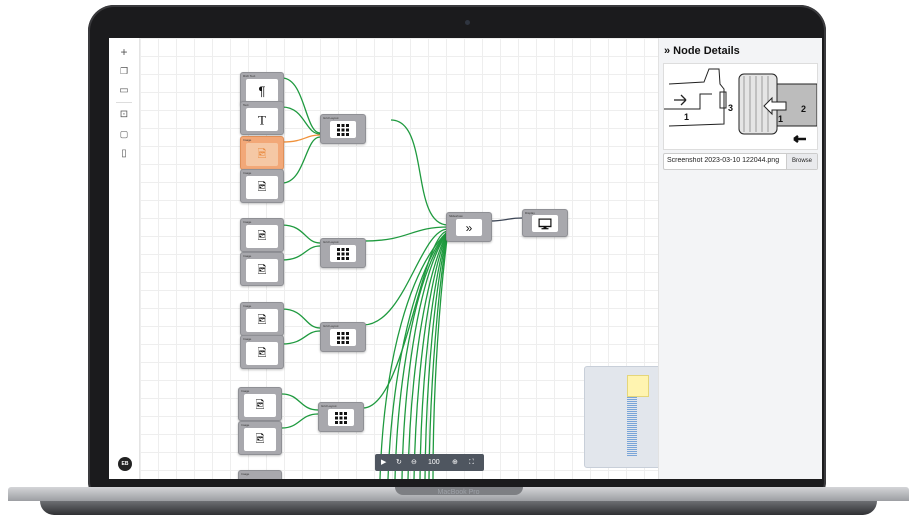 The image size is (917, 532). I want to click on panel-title: » Node Details, so click(702, 51).